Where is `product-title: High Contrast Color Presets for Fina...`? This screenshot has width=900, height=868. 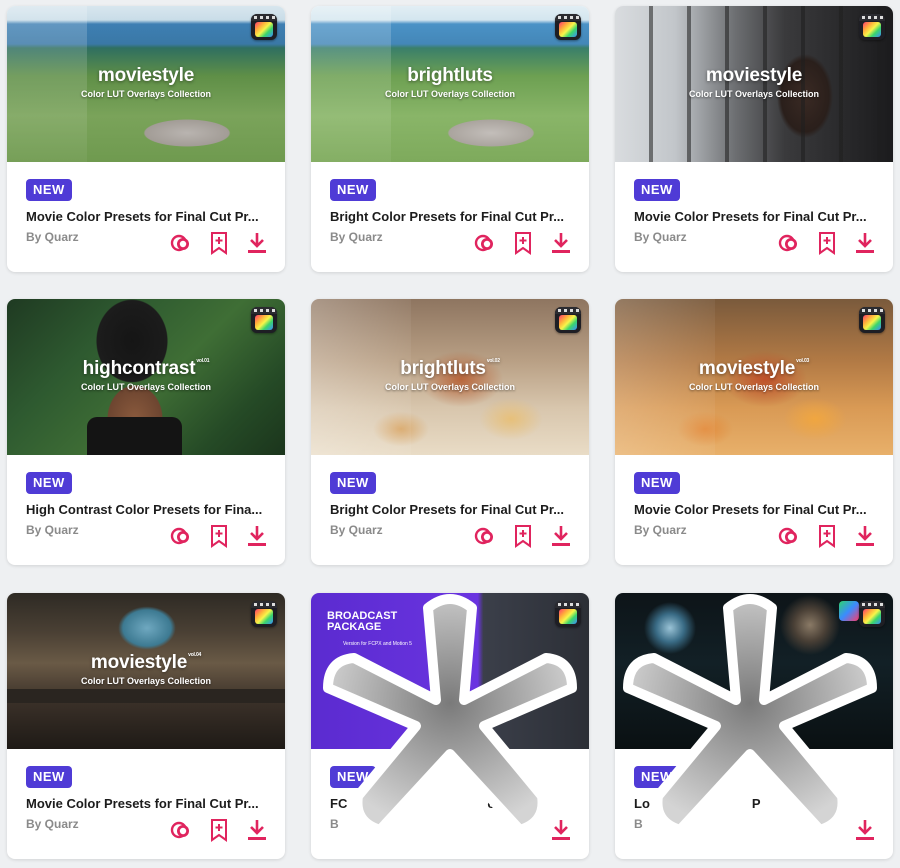 product-title: High Contrast Color Presets for Fina... is located at coordinates (146, 509).